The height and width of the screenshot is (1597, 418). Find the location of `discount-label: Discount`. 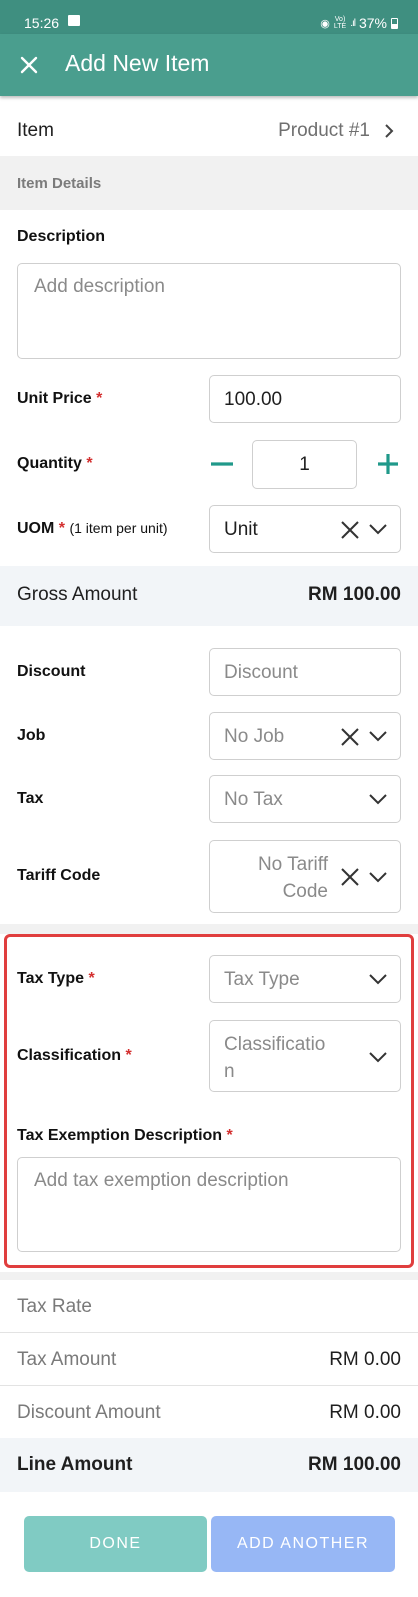

discount-label: Discount is located at coordinates (51, 672).